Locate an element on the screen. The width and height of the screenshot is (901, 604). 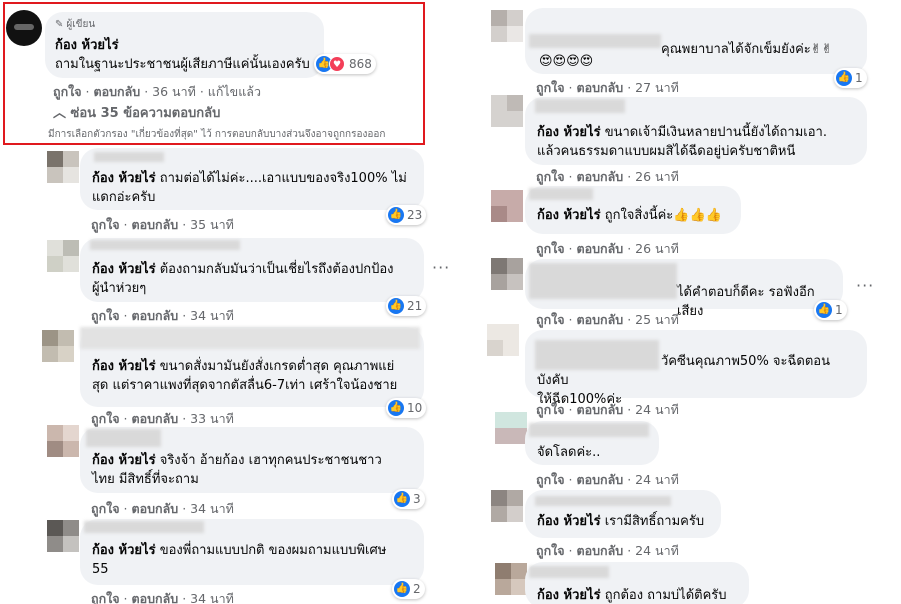
reply-bubble: คุณพยาบาลได้จักเข็มยังค่ะ✌✌ 😍😍😍😍 is located at coordinates (696, 41).